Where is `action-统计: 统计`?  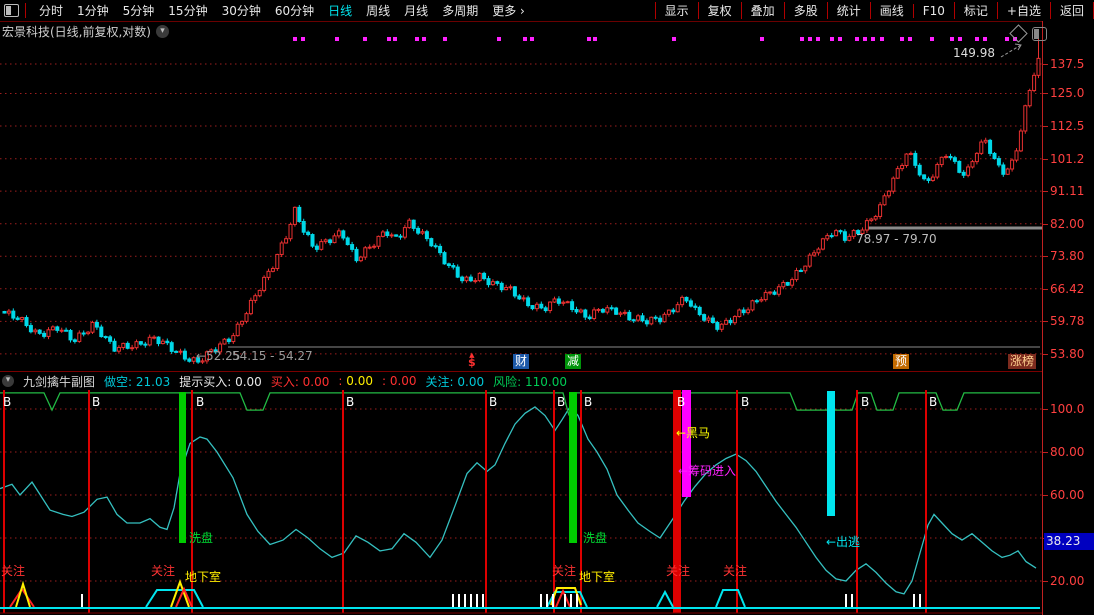 action-统计: 统计 is located at coordinates (848, 10).